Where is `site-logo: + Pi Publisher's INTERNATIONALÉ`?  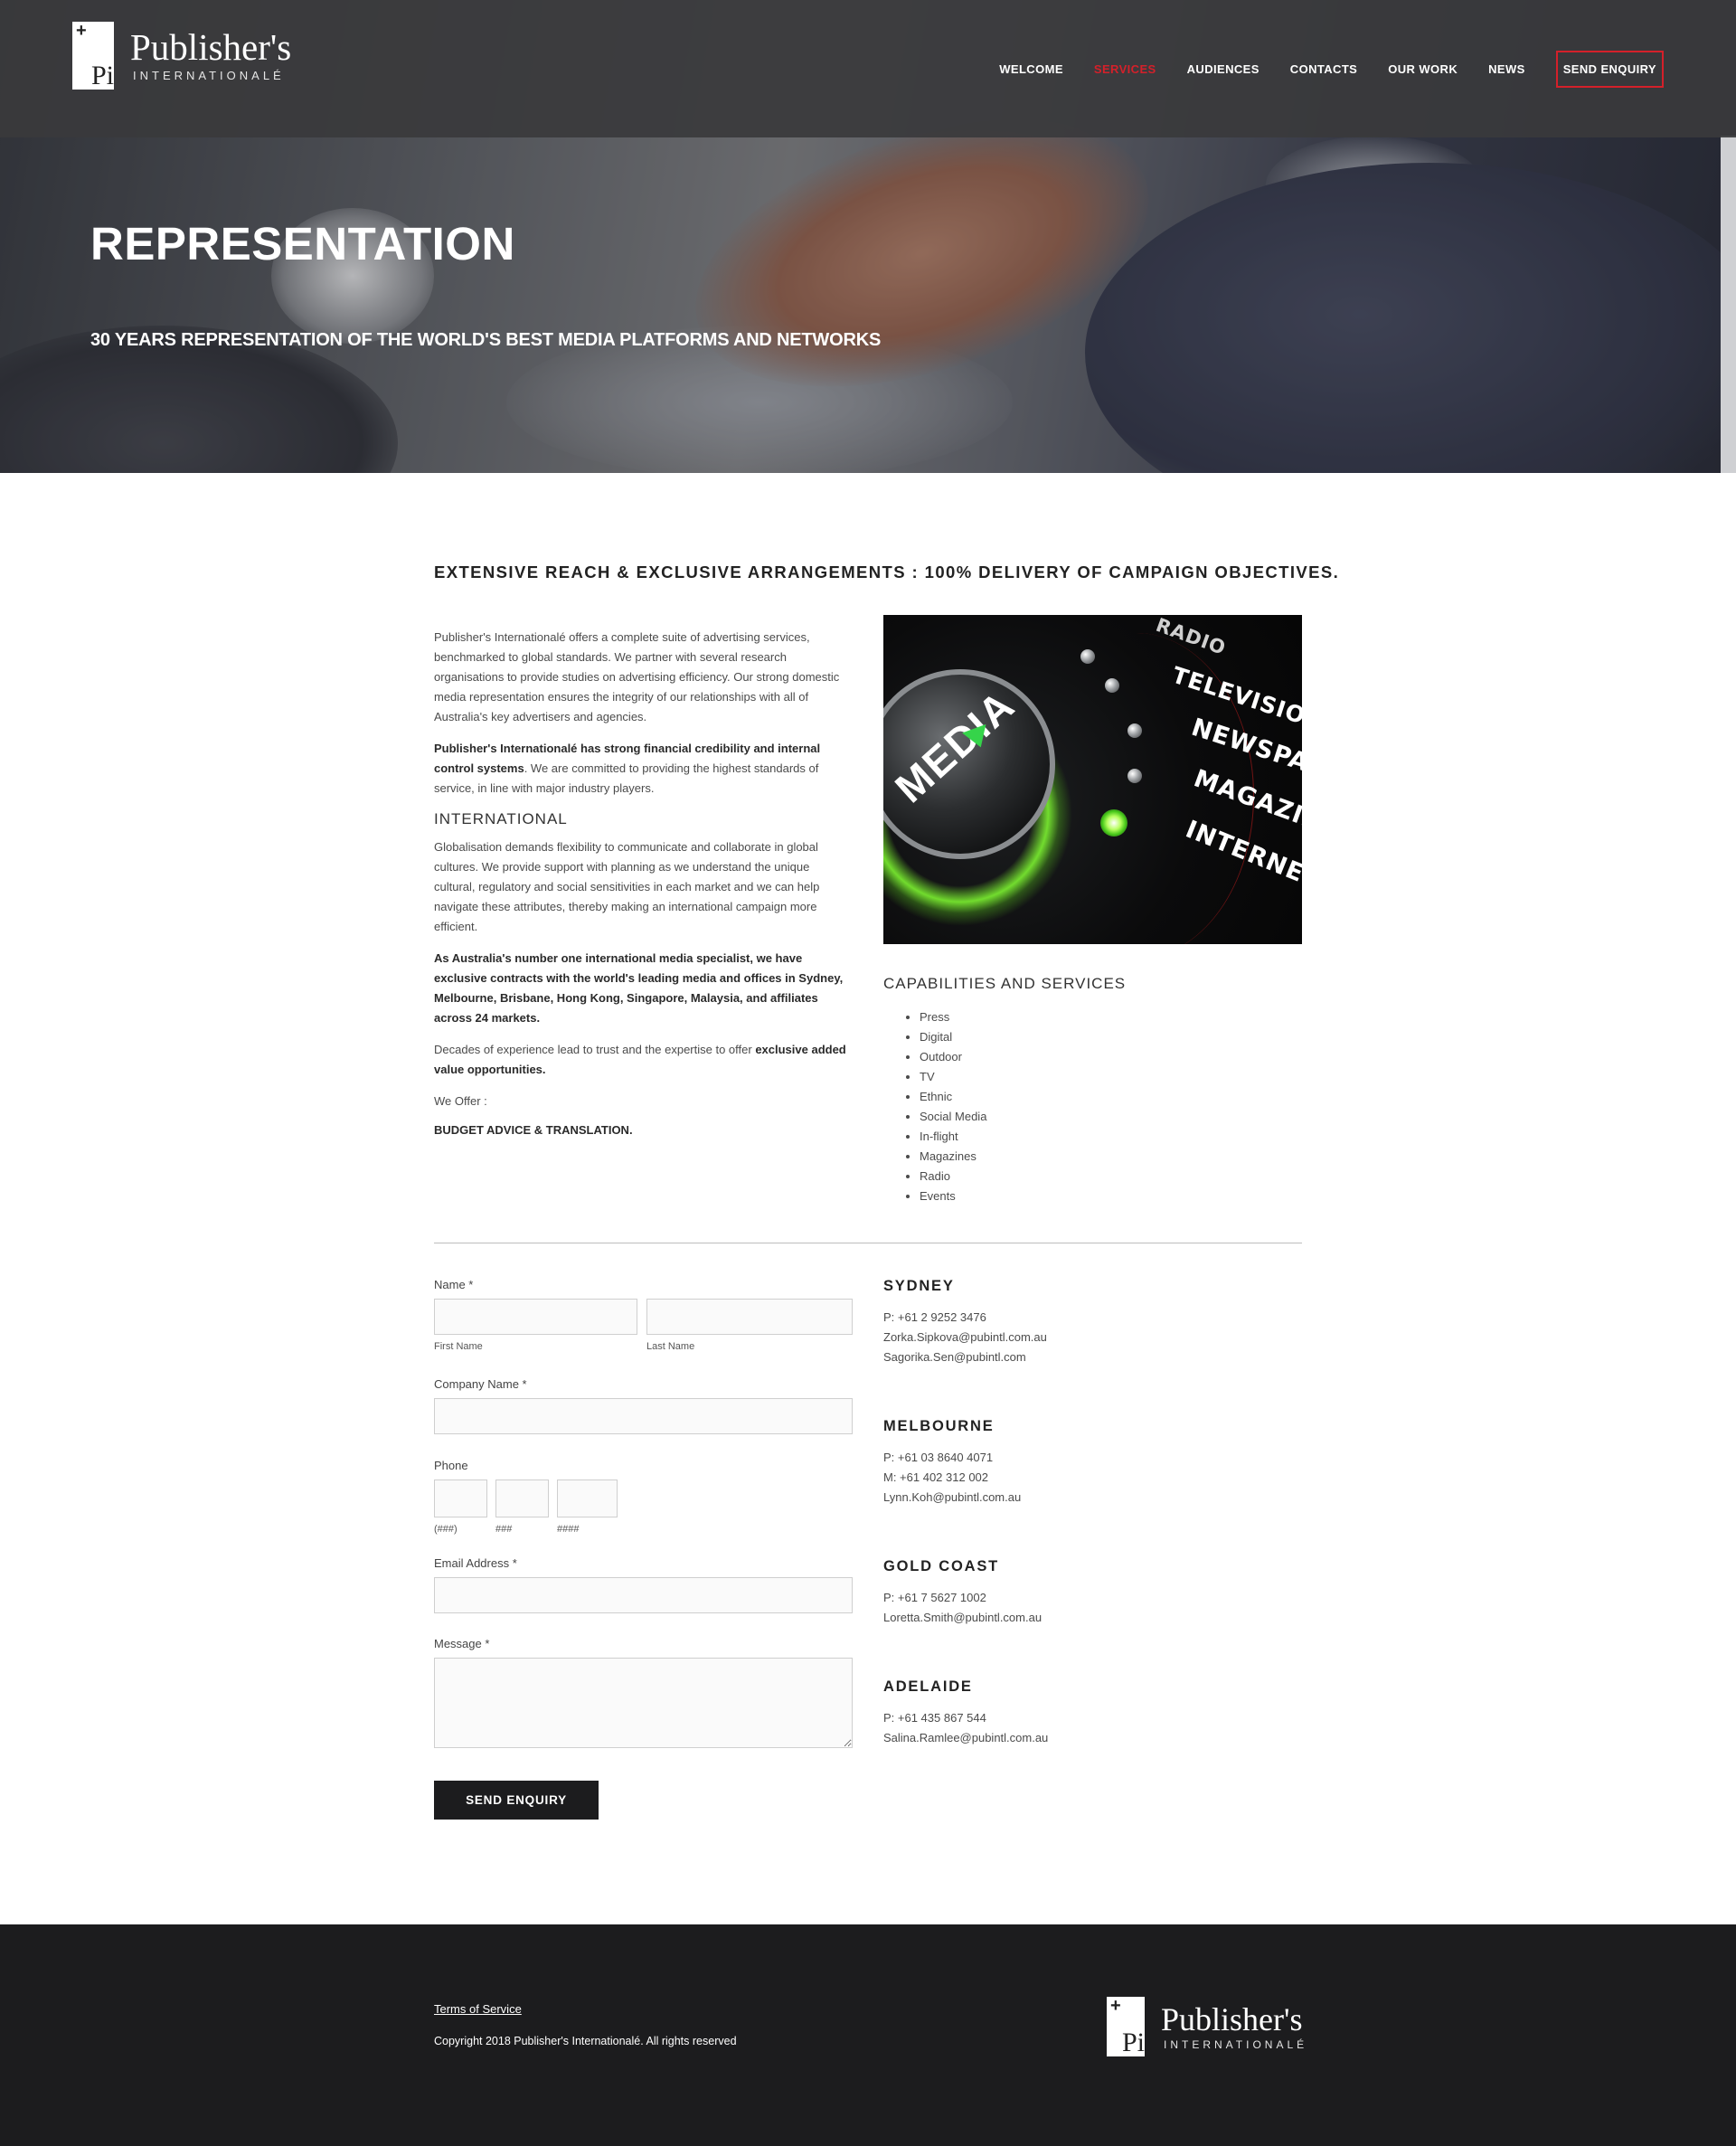
site-logo: + Pi Publisher's INTERNATIONALÉ is located at coordinates (182, 55).